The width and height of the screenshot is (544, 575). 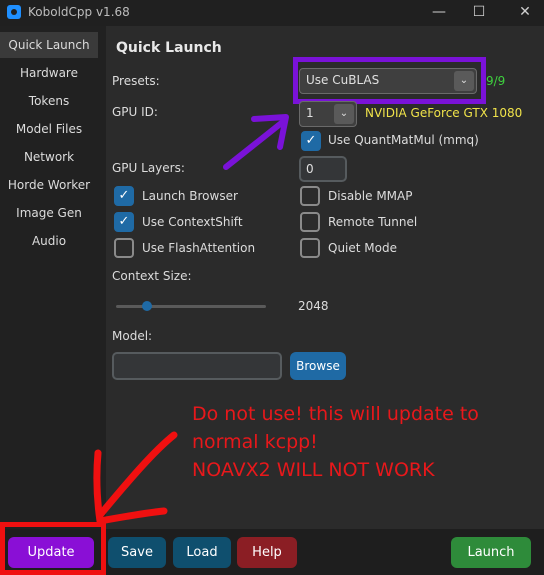 What do you see at coordinates (49, 45) in the screenshot?
I see `sidebar-item-quick-launch: Quick Launch` at bounding box center [49, 45].